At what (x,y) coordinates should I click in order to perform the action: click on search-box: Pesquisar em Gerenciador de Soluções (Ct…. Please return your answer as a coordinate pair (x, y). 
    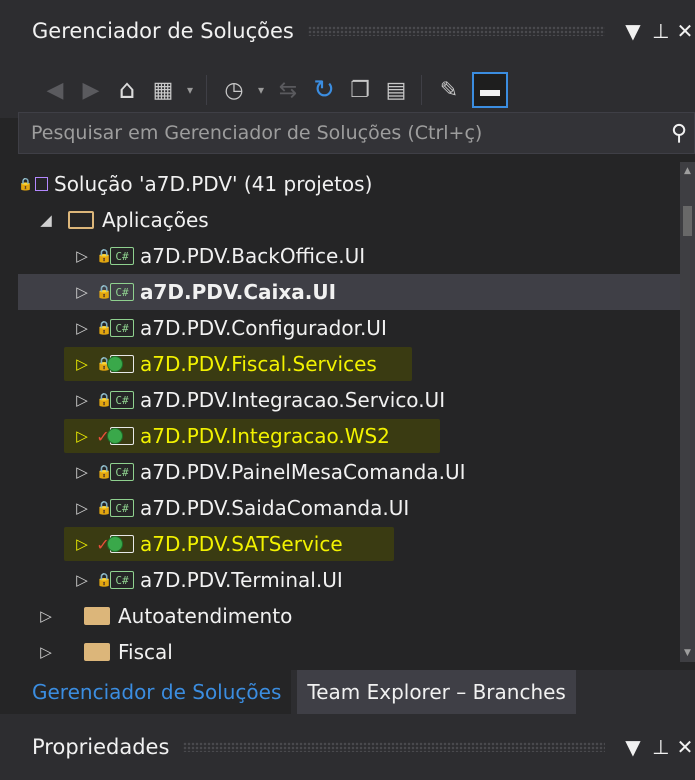
    Looking at the image, I should click on (356, 133).